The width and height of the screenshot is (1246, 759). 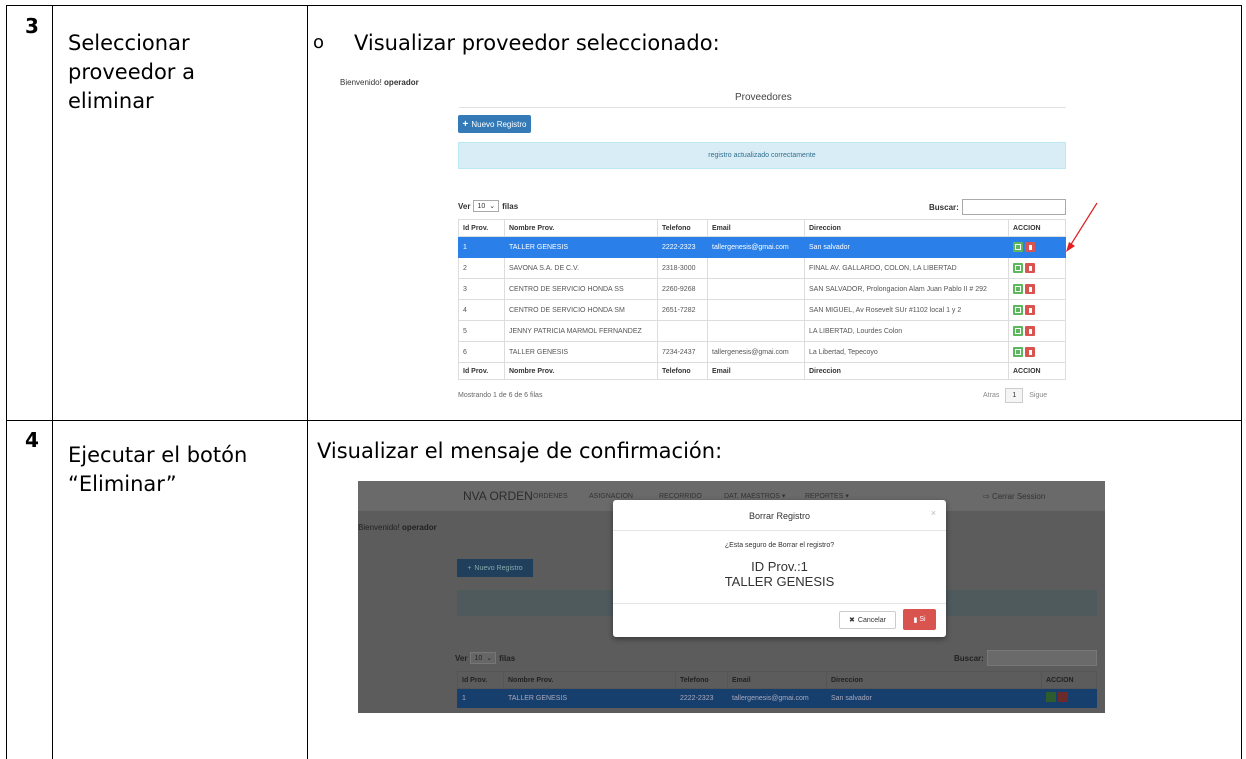 What do you see at coordinates (756, 247) in the screenshot?
I see `cell-email: tallergenesis@gmai.com` at bounding box center [756, 247].